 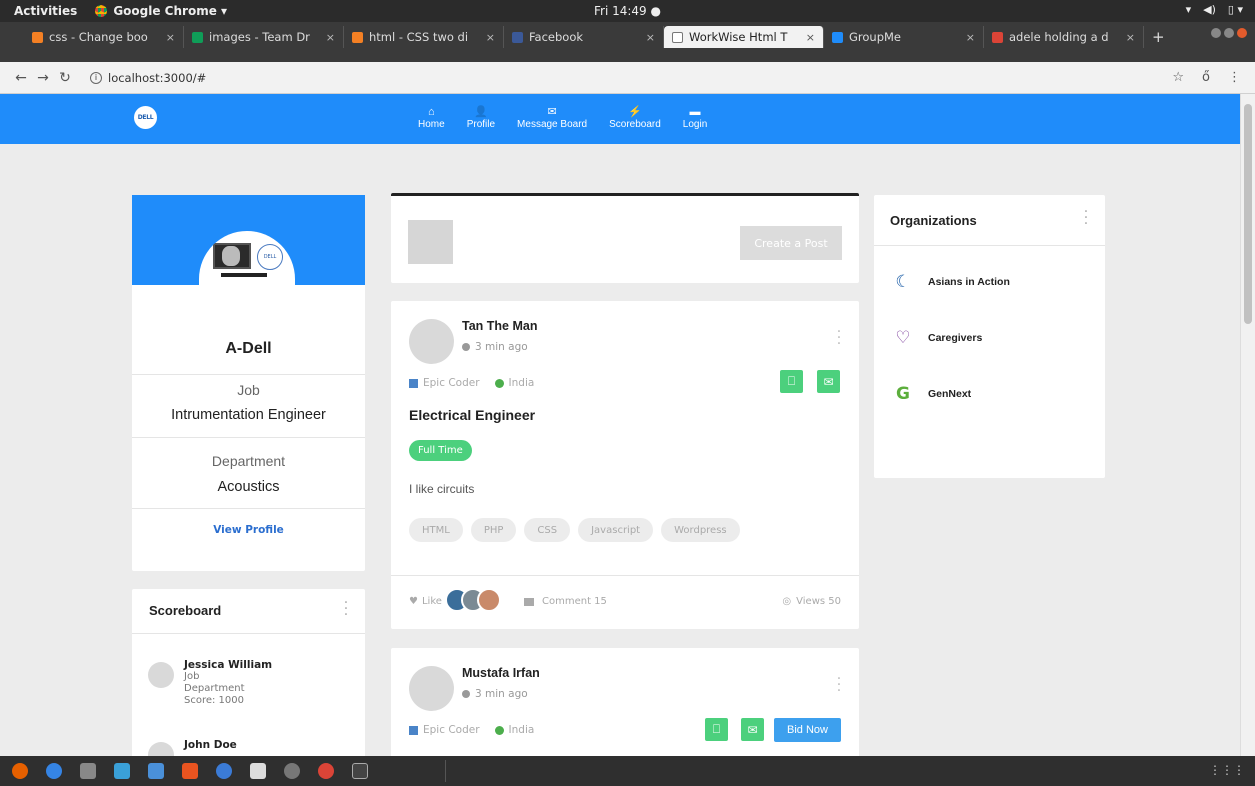 What do you see at coordinates (744, 37) in the screenshot?
I see `browser-tab: WorkWise Html T ×` at bounding box center [744, 37].